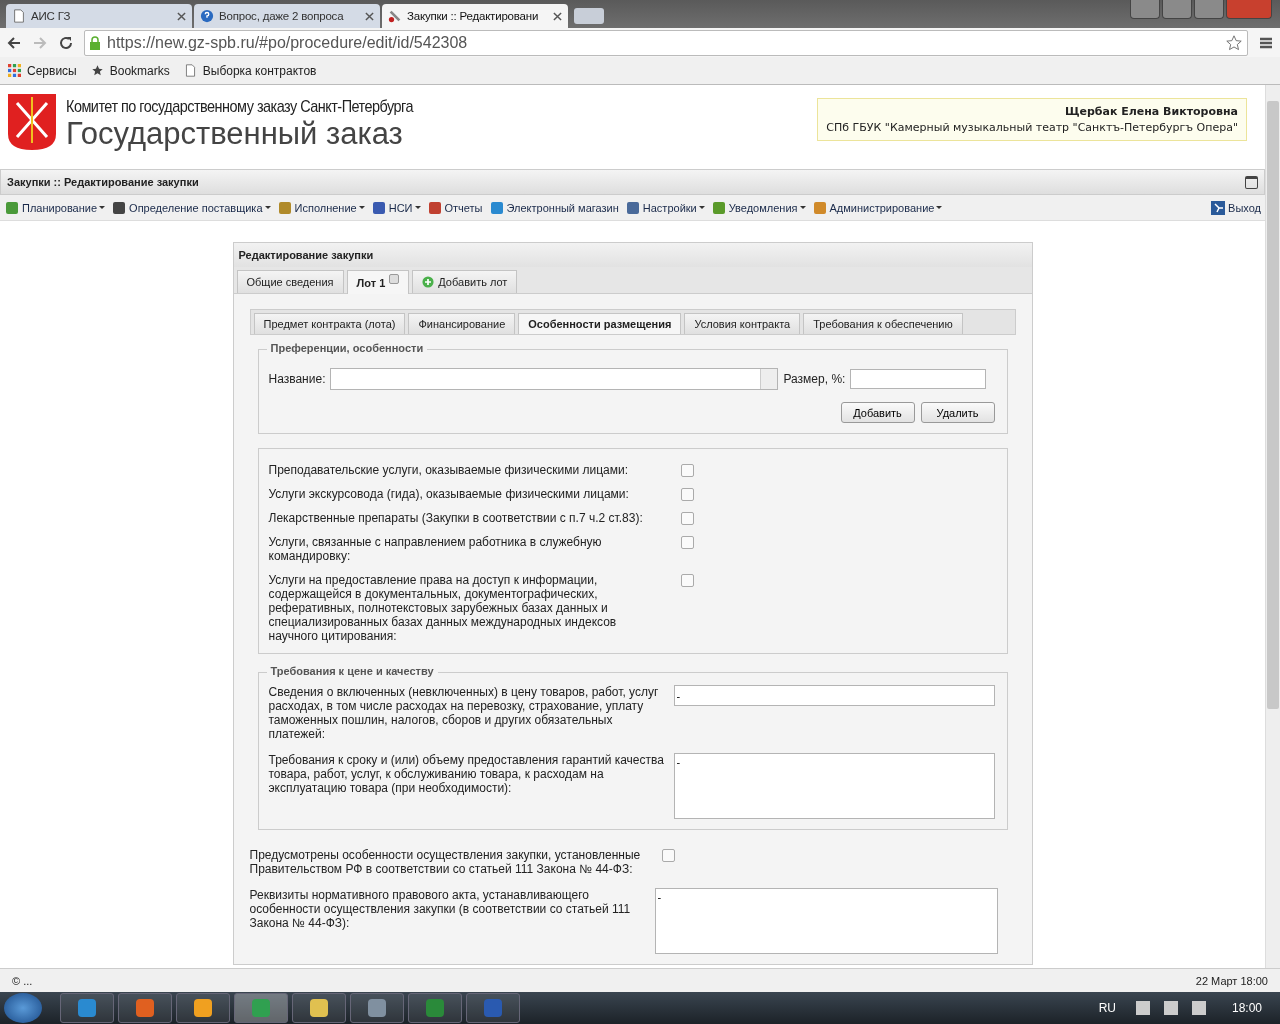  Describe the element at coordinates (1272, 526) in the screenshot. I see `scrollbar` at that location.